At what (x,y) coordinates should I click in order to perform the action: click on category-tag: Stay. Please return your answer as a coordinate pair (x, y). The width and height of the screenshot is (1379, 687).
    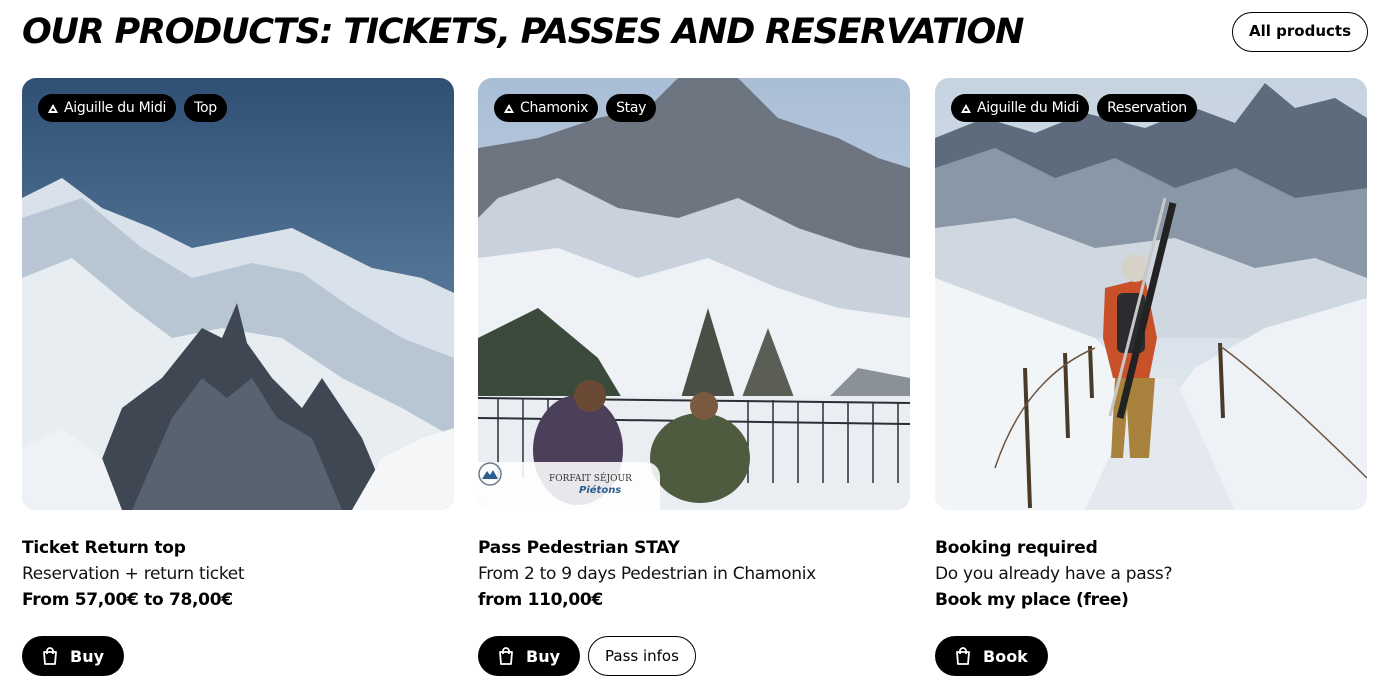
    Looking at the image, I should click on (631, 108).